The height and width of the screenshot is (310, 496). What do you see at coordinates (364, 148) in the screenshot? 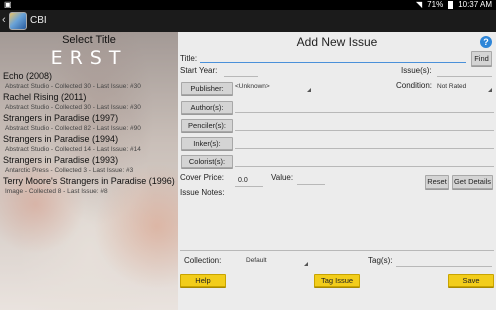
I see `inkers-input` at bounding box center [364, 148].